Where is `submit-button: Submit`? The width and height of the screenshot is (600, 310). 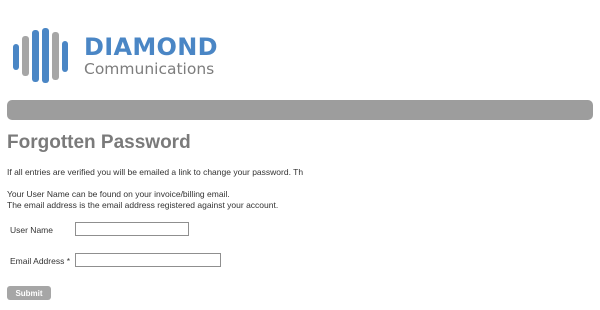
submit-button: Submit is located at coordinates (29, 293).